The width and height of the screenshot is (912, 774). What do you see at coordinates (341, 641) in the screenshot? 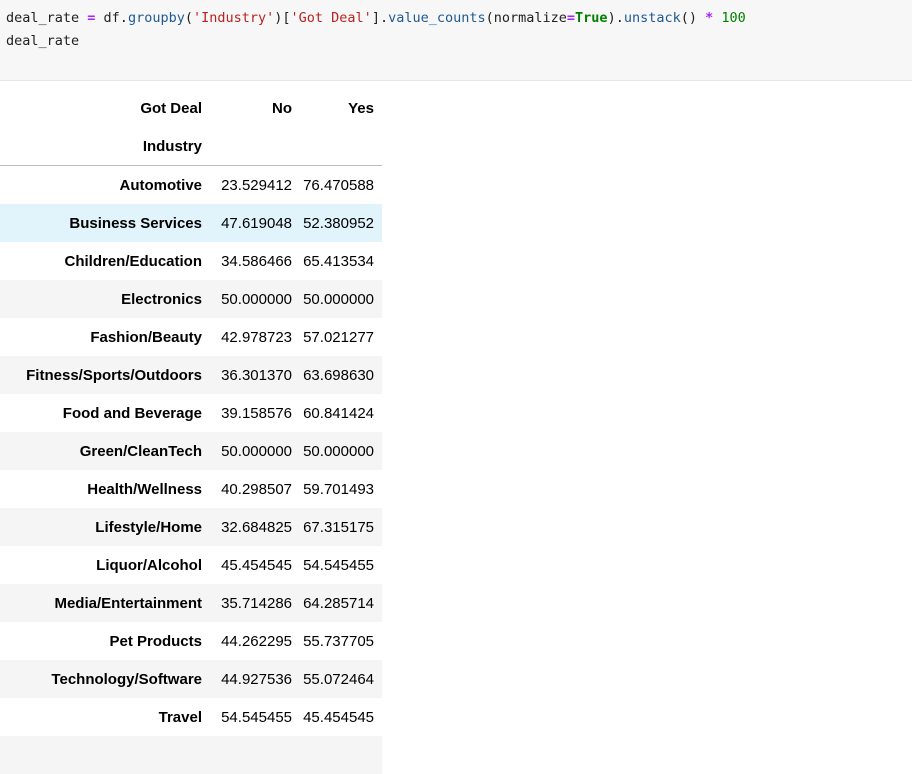
I see `cell-yes: 55.737705` at bounding box center [341, 641].